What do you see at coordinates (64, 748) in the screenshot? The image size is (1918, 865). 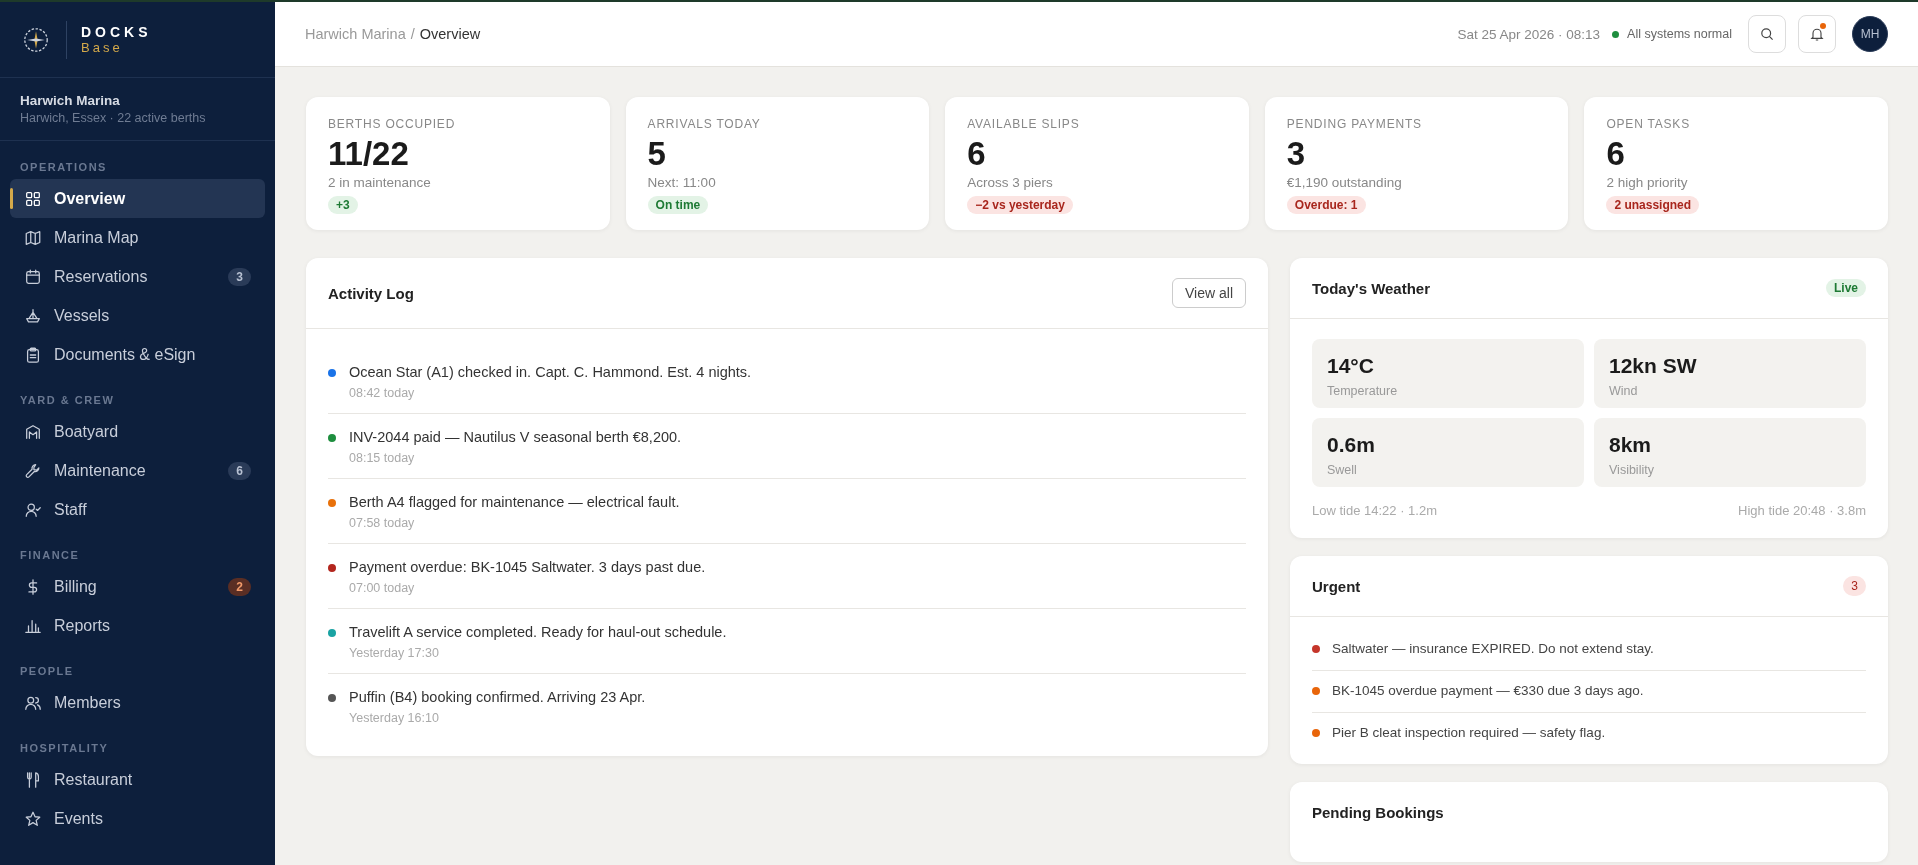 I see `nav-section-label: HOSPITALITY` at bounding box center [64, 748].